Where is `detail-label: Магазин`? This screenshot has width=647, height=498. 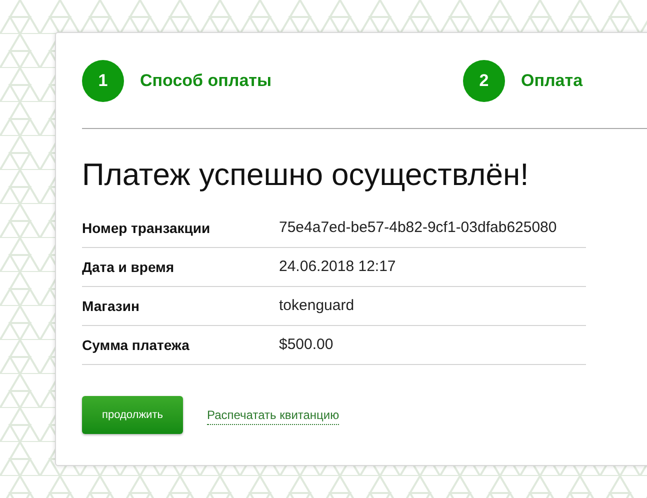
detail-label: Магазин is located at coordinates (111, 306).